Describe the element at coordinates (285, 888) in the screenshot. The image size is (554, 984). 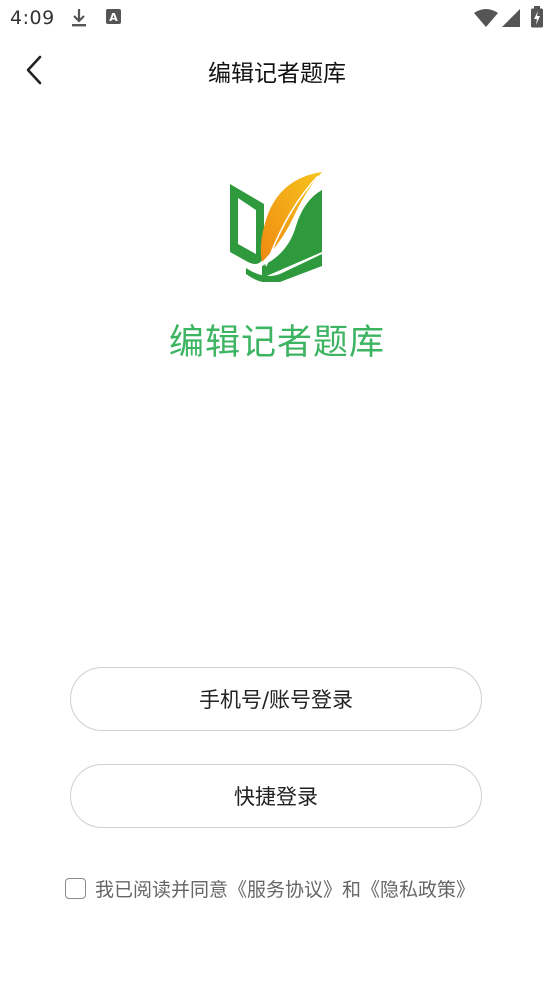
I see `service-agreement-link: 《服务协议》` at that location.